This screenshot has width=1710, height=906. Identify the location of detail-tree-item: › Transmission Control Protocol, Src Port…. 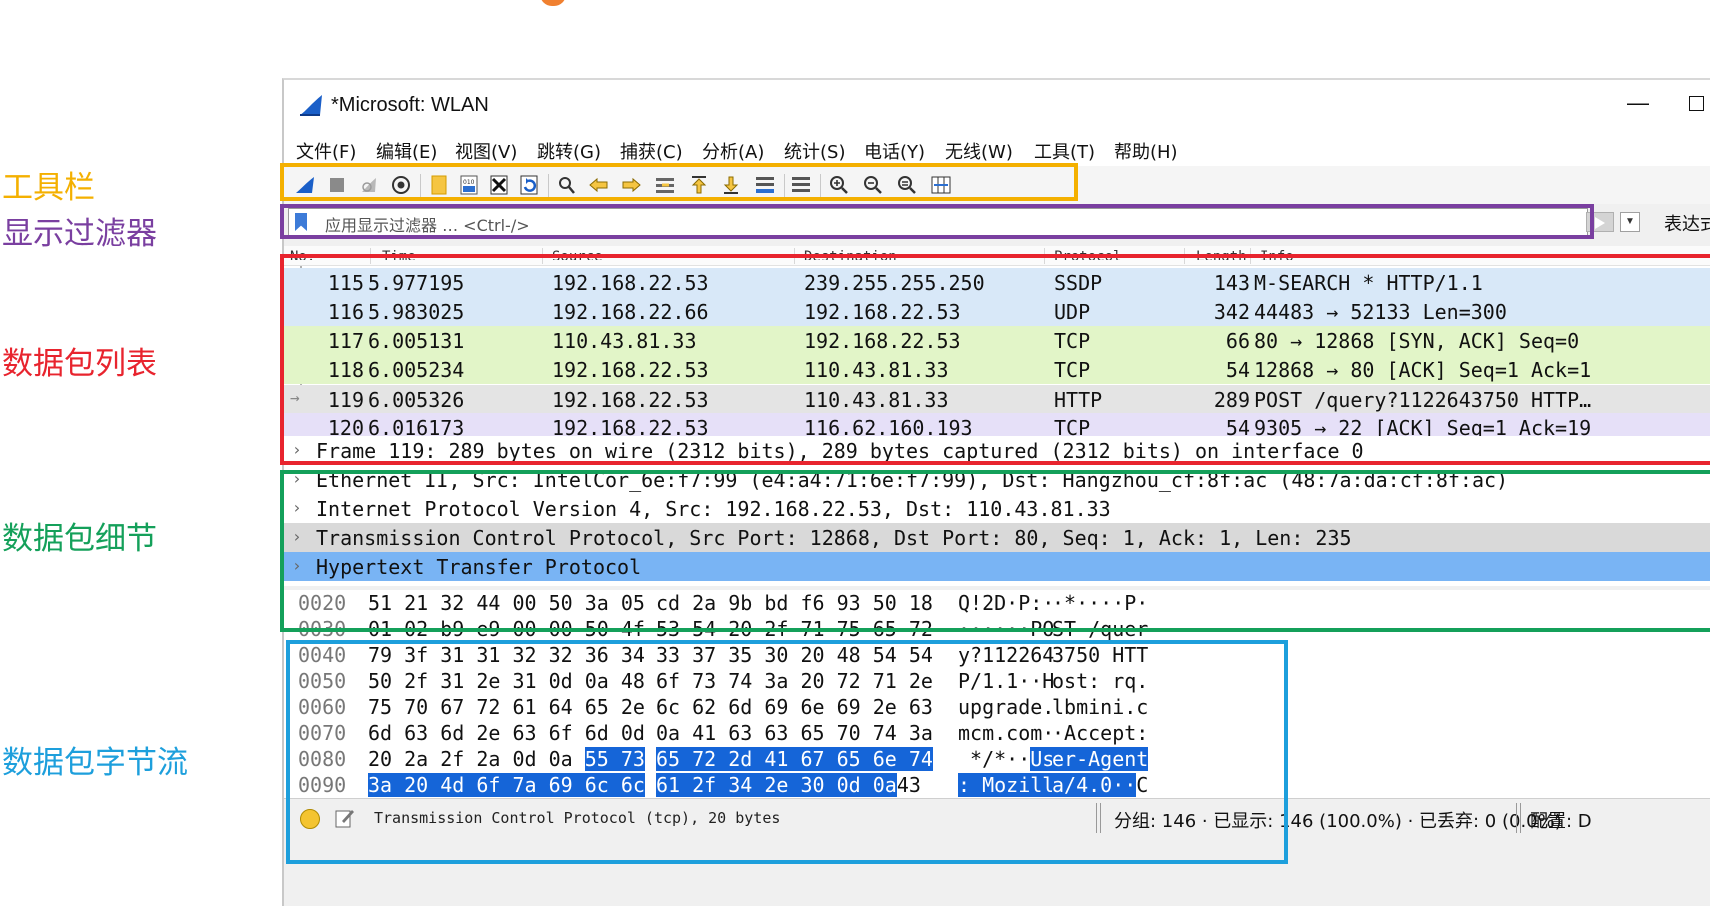
(997, 537).